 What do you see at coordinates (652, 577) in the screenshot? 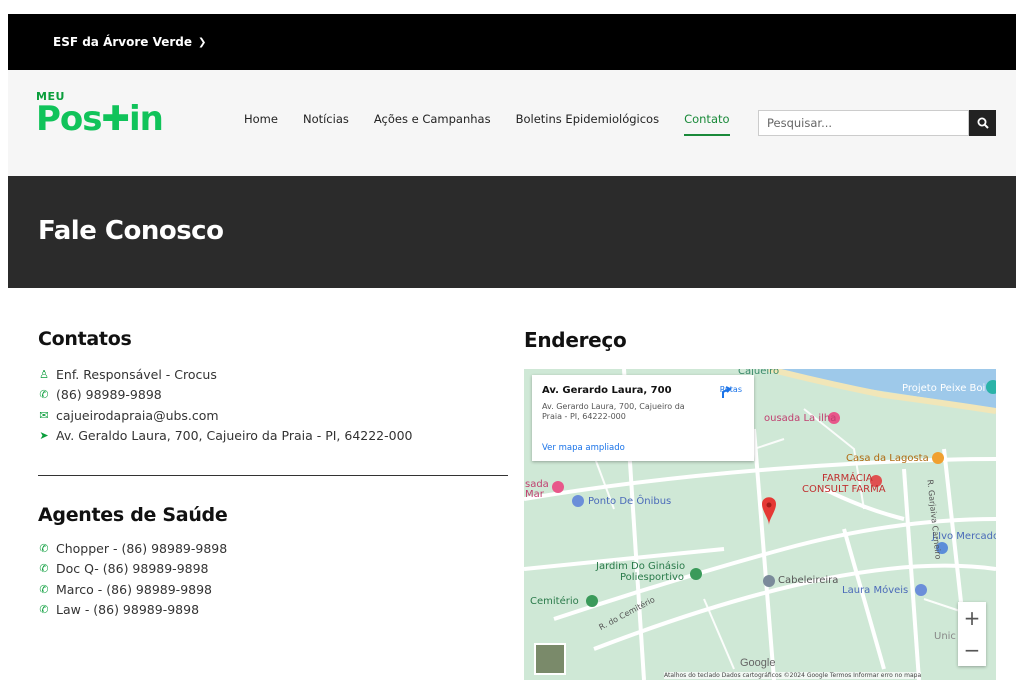
I see `map-label: Poliesportivo` at bounding box center [652, 577].